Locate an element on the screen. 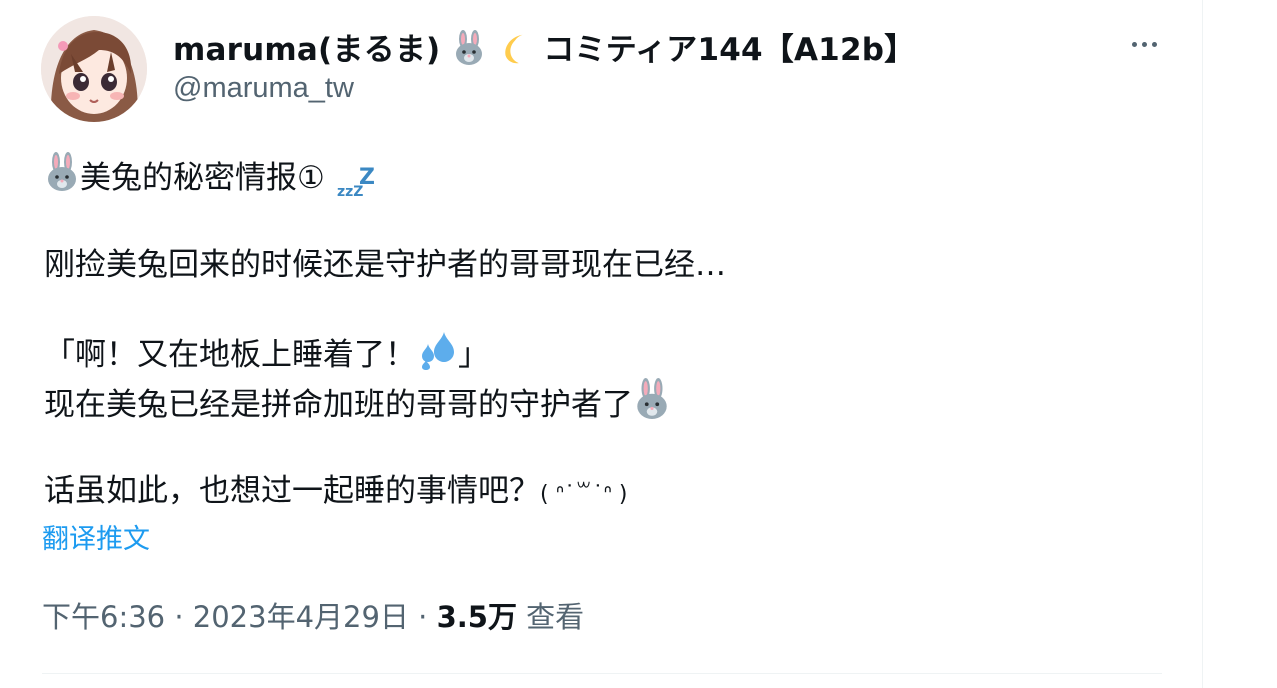 Image resolution: width=1277 pixels, height=688 pixels. display-name-suffix: コミティア144【A12b】 is located at coordinates (729, 50).